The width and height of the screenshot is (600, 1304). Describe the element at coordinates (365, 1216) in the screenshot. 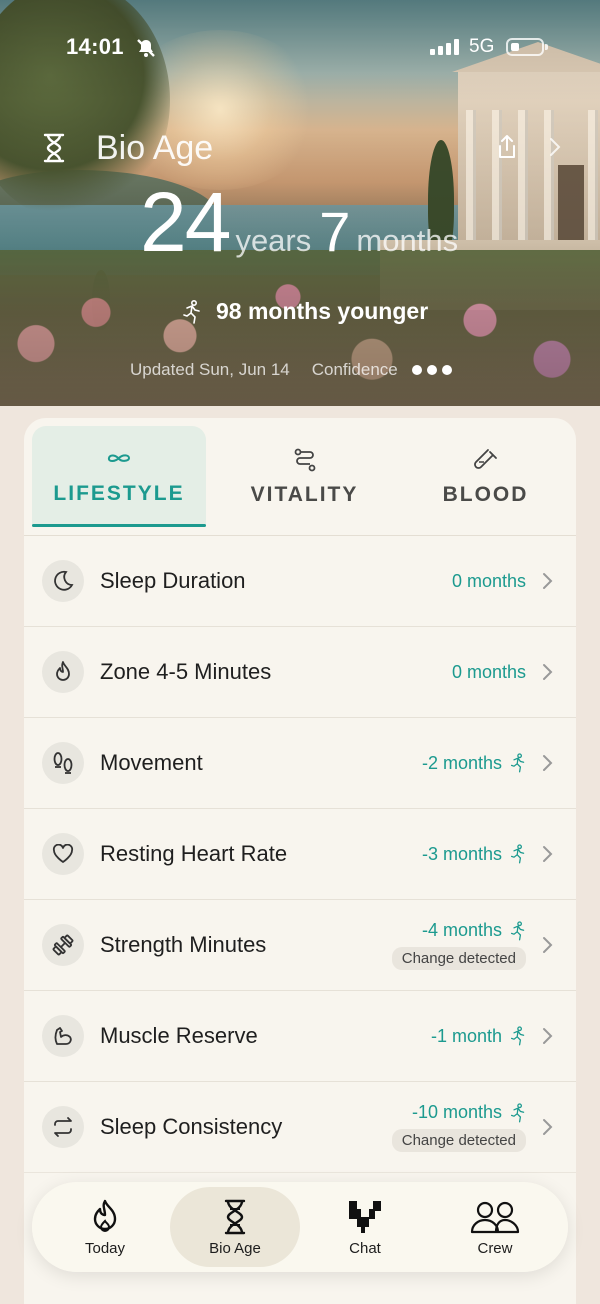

I see `chat-logo-icon` at that location.